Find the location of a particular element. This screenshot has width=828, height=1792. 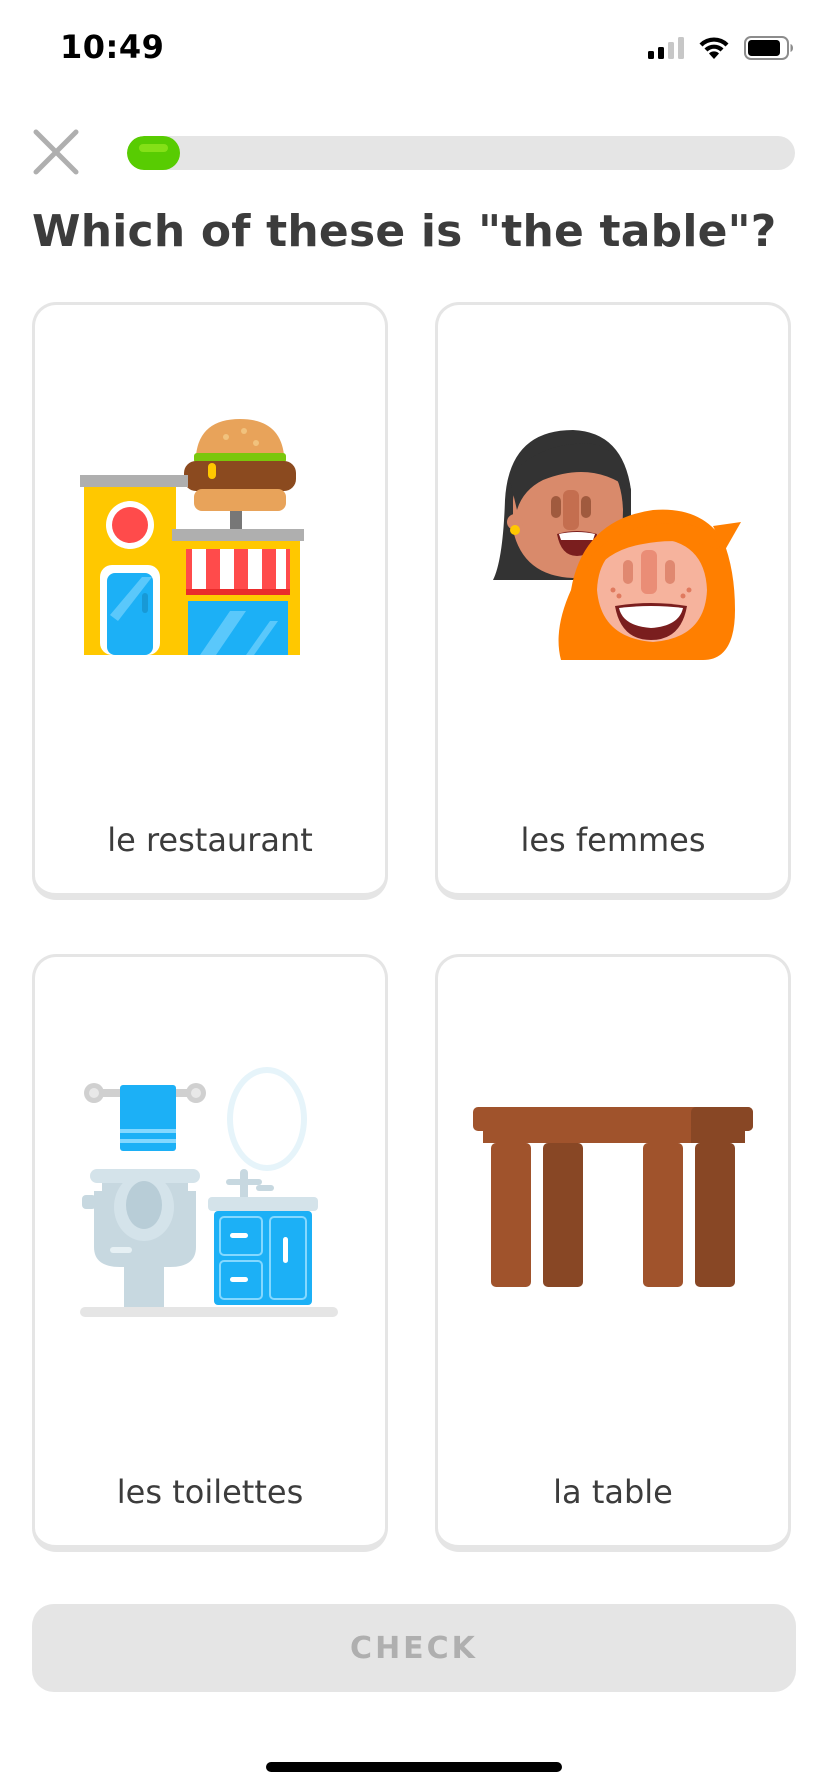

cellular-signal-icon is located at coordinates (666, 48).